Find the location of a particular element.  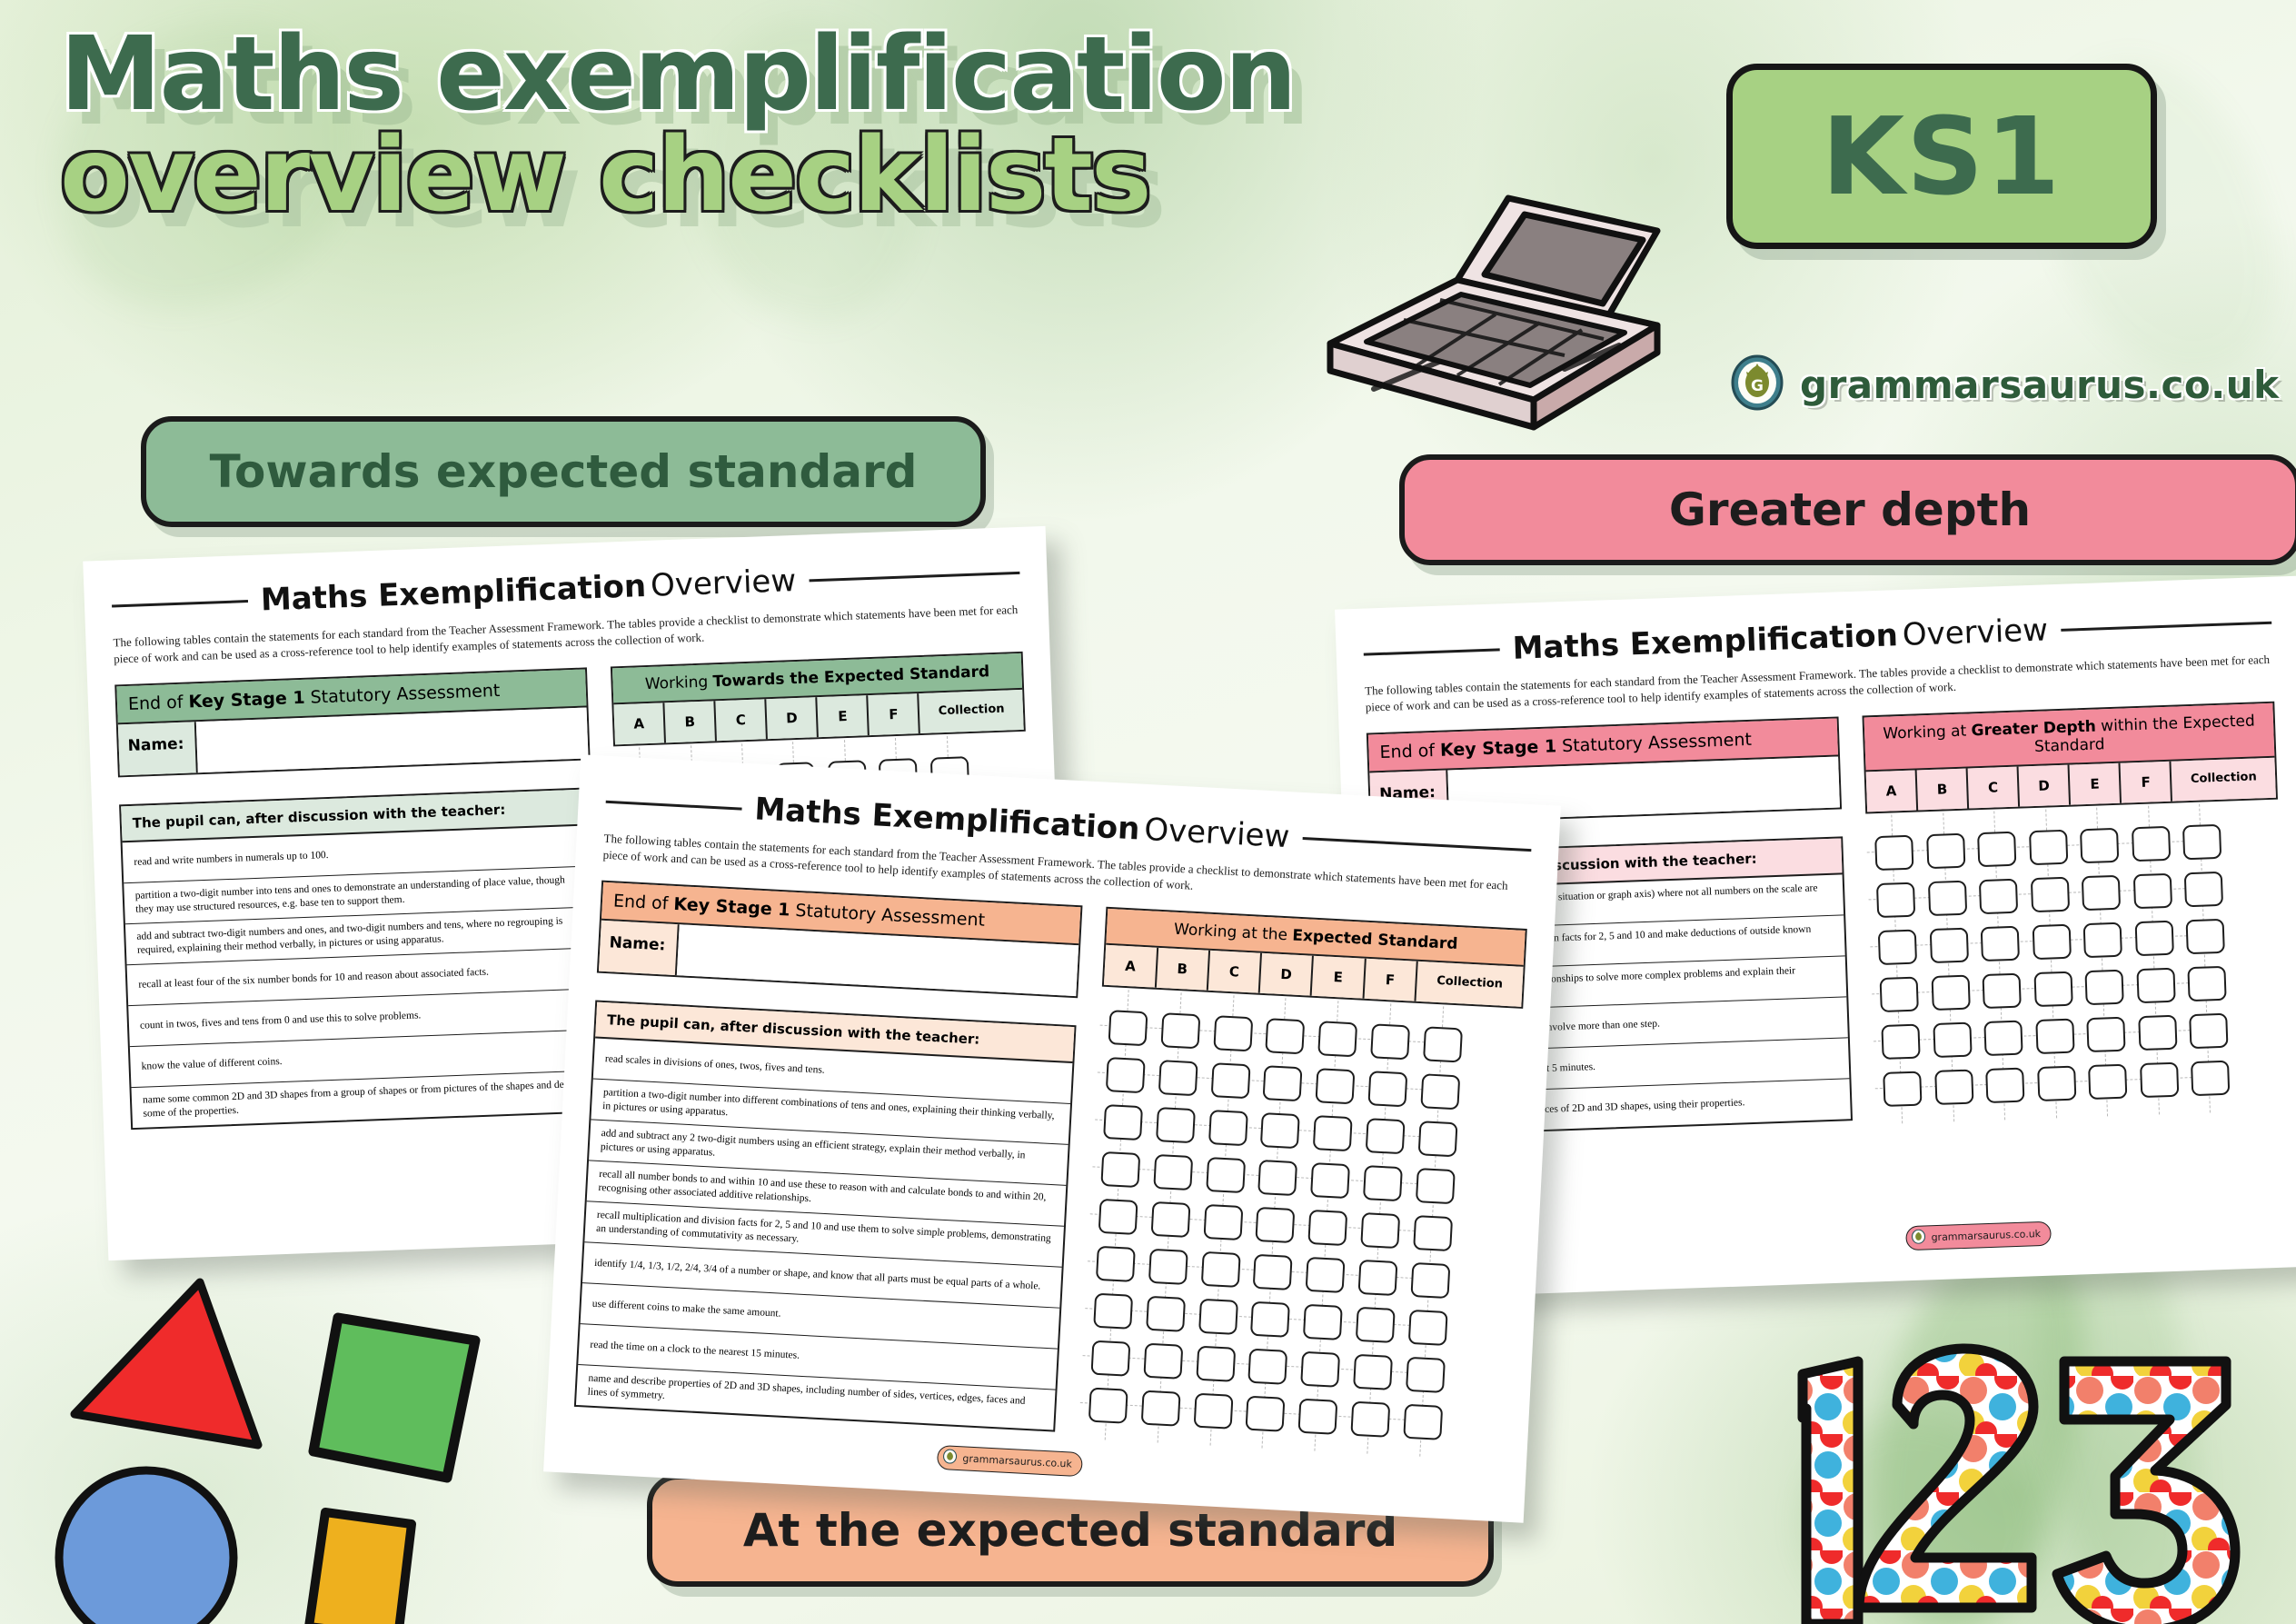

banner-greater-depth: Greater depth is located at coordinates (1847, 509).